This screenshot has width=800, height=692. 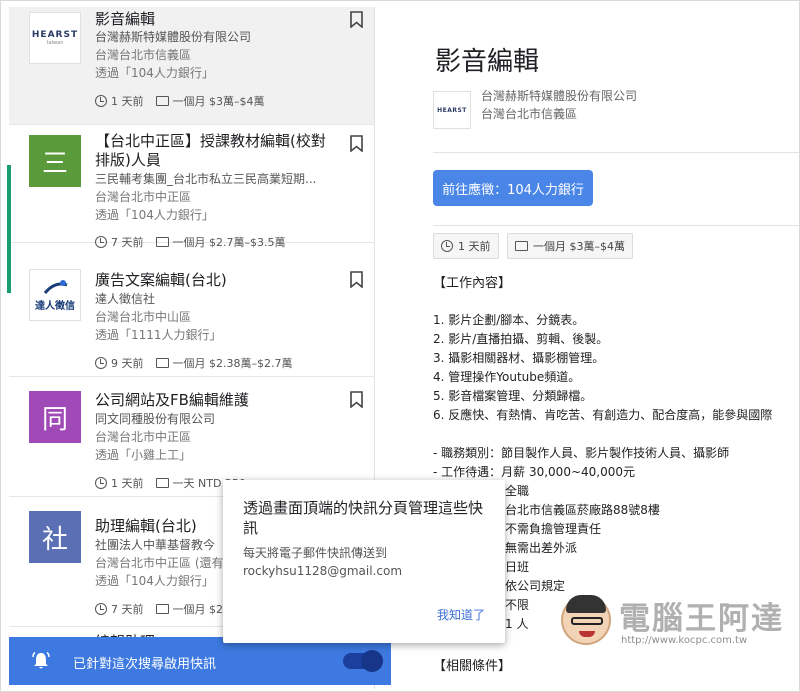 What do you see at coordinates (570, 246) in the screenshot?
I see `salary-chip: 一個月 $3萬–$4萬` at bounding box center [570, 246].